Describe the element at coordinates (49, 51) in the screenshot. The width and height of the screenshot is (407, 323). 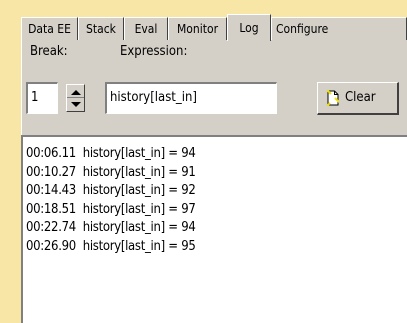
I see `break-label: Break:` at that location.